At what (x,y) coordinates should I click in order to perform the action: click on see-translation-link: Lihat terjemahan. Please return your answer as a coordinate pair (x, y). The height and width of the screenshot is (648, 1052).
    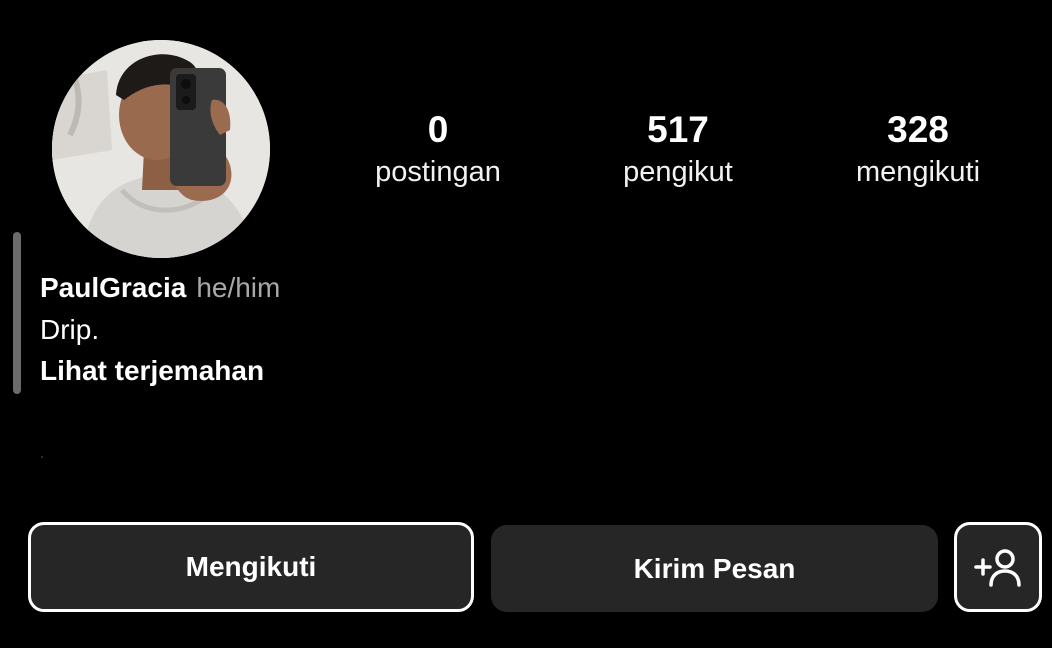
    Looking at the image, I should click on (152, 371).